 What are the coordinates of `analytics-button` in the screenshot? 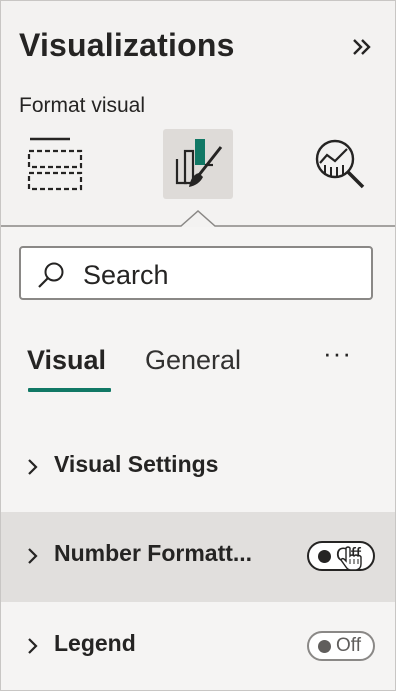 It's located at (340, 164).